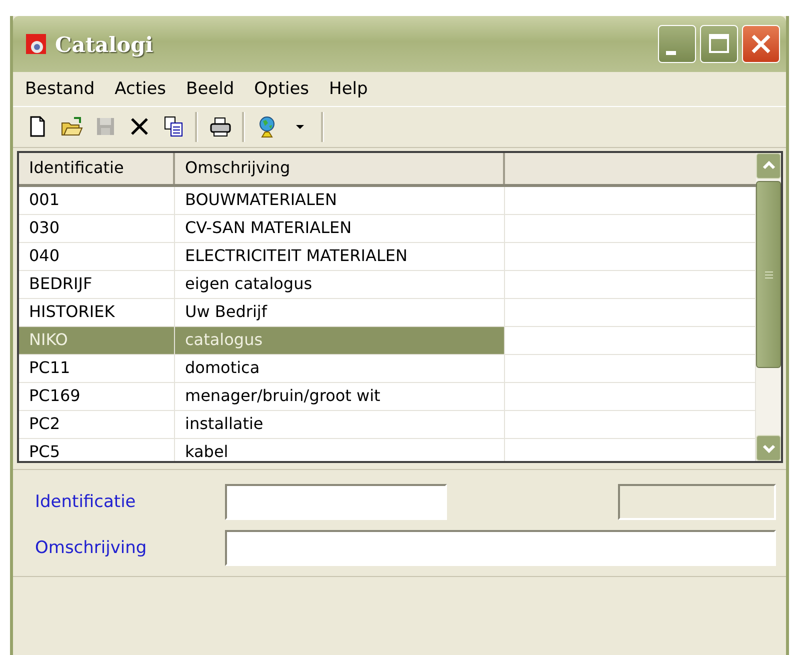 The width and height of the screenshot is (797, 655). What do you see at coordinates (97, 312) in the screenshot?
I see `table-cell: HISTORIEK` at bounding box center [97, 312].